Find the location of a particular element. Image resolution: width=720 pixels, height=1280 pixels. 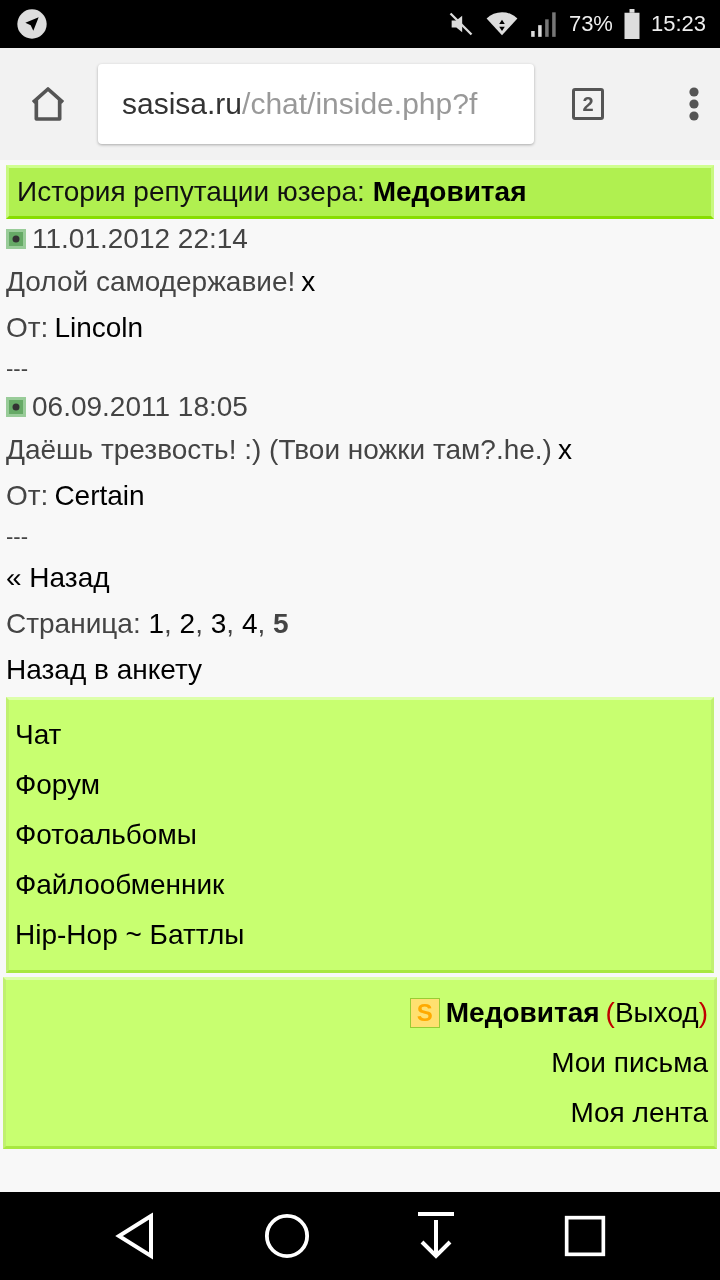

page-link: 1 is located at coordinates (156, 624).